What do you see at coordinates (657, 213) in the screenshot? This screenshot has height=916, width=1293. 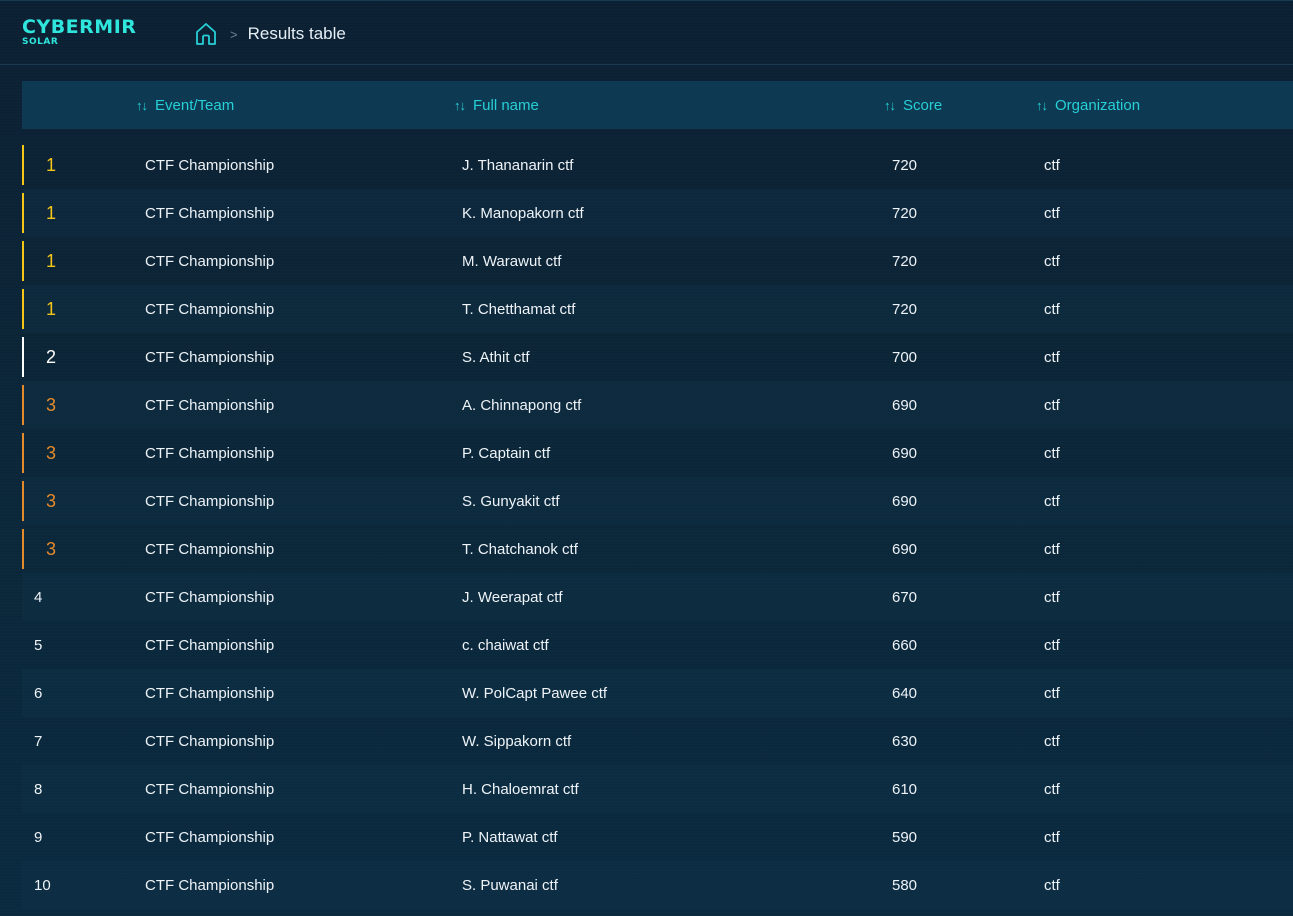 I see `table-row: 1 CTF Championship K. Manopakorn ctf 720 ctf` at bounding box center [657, 213].